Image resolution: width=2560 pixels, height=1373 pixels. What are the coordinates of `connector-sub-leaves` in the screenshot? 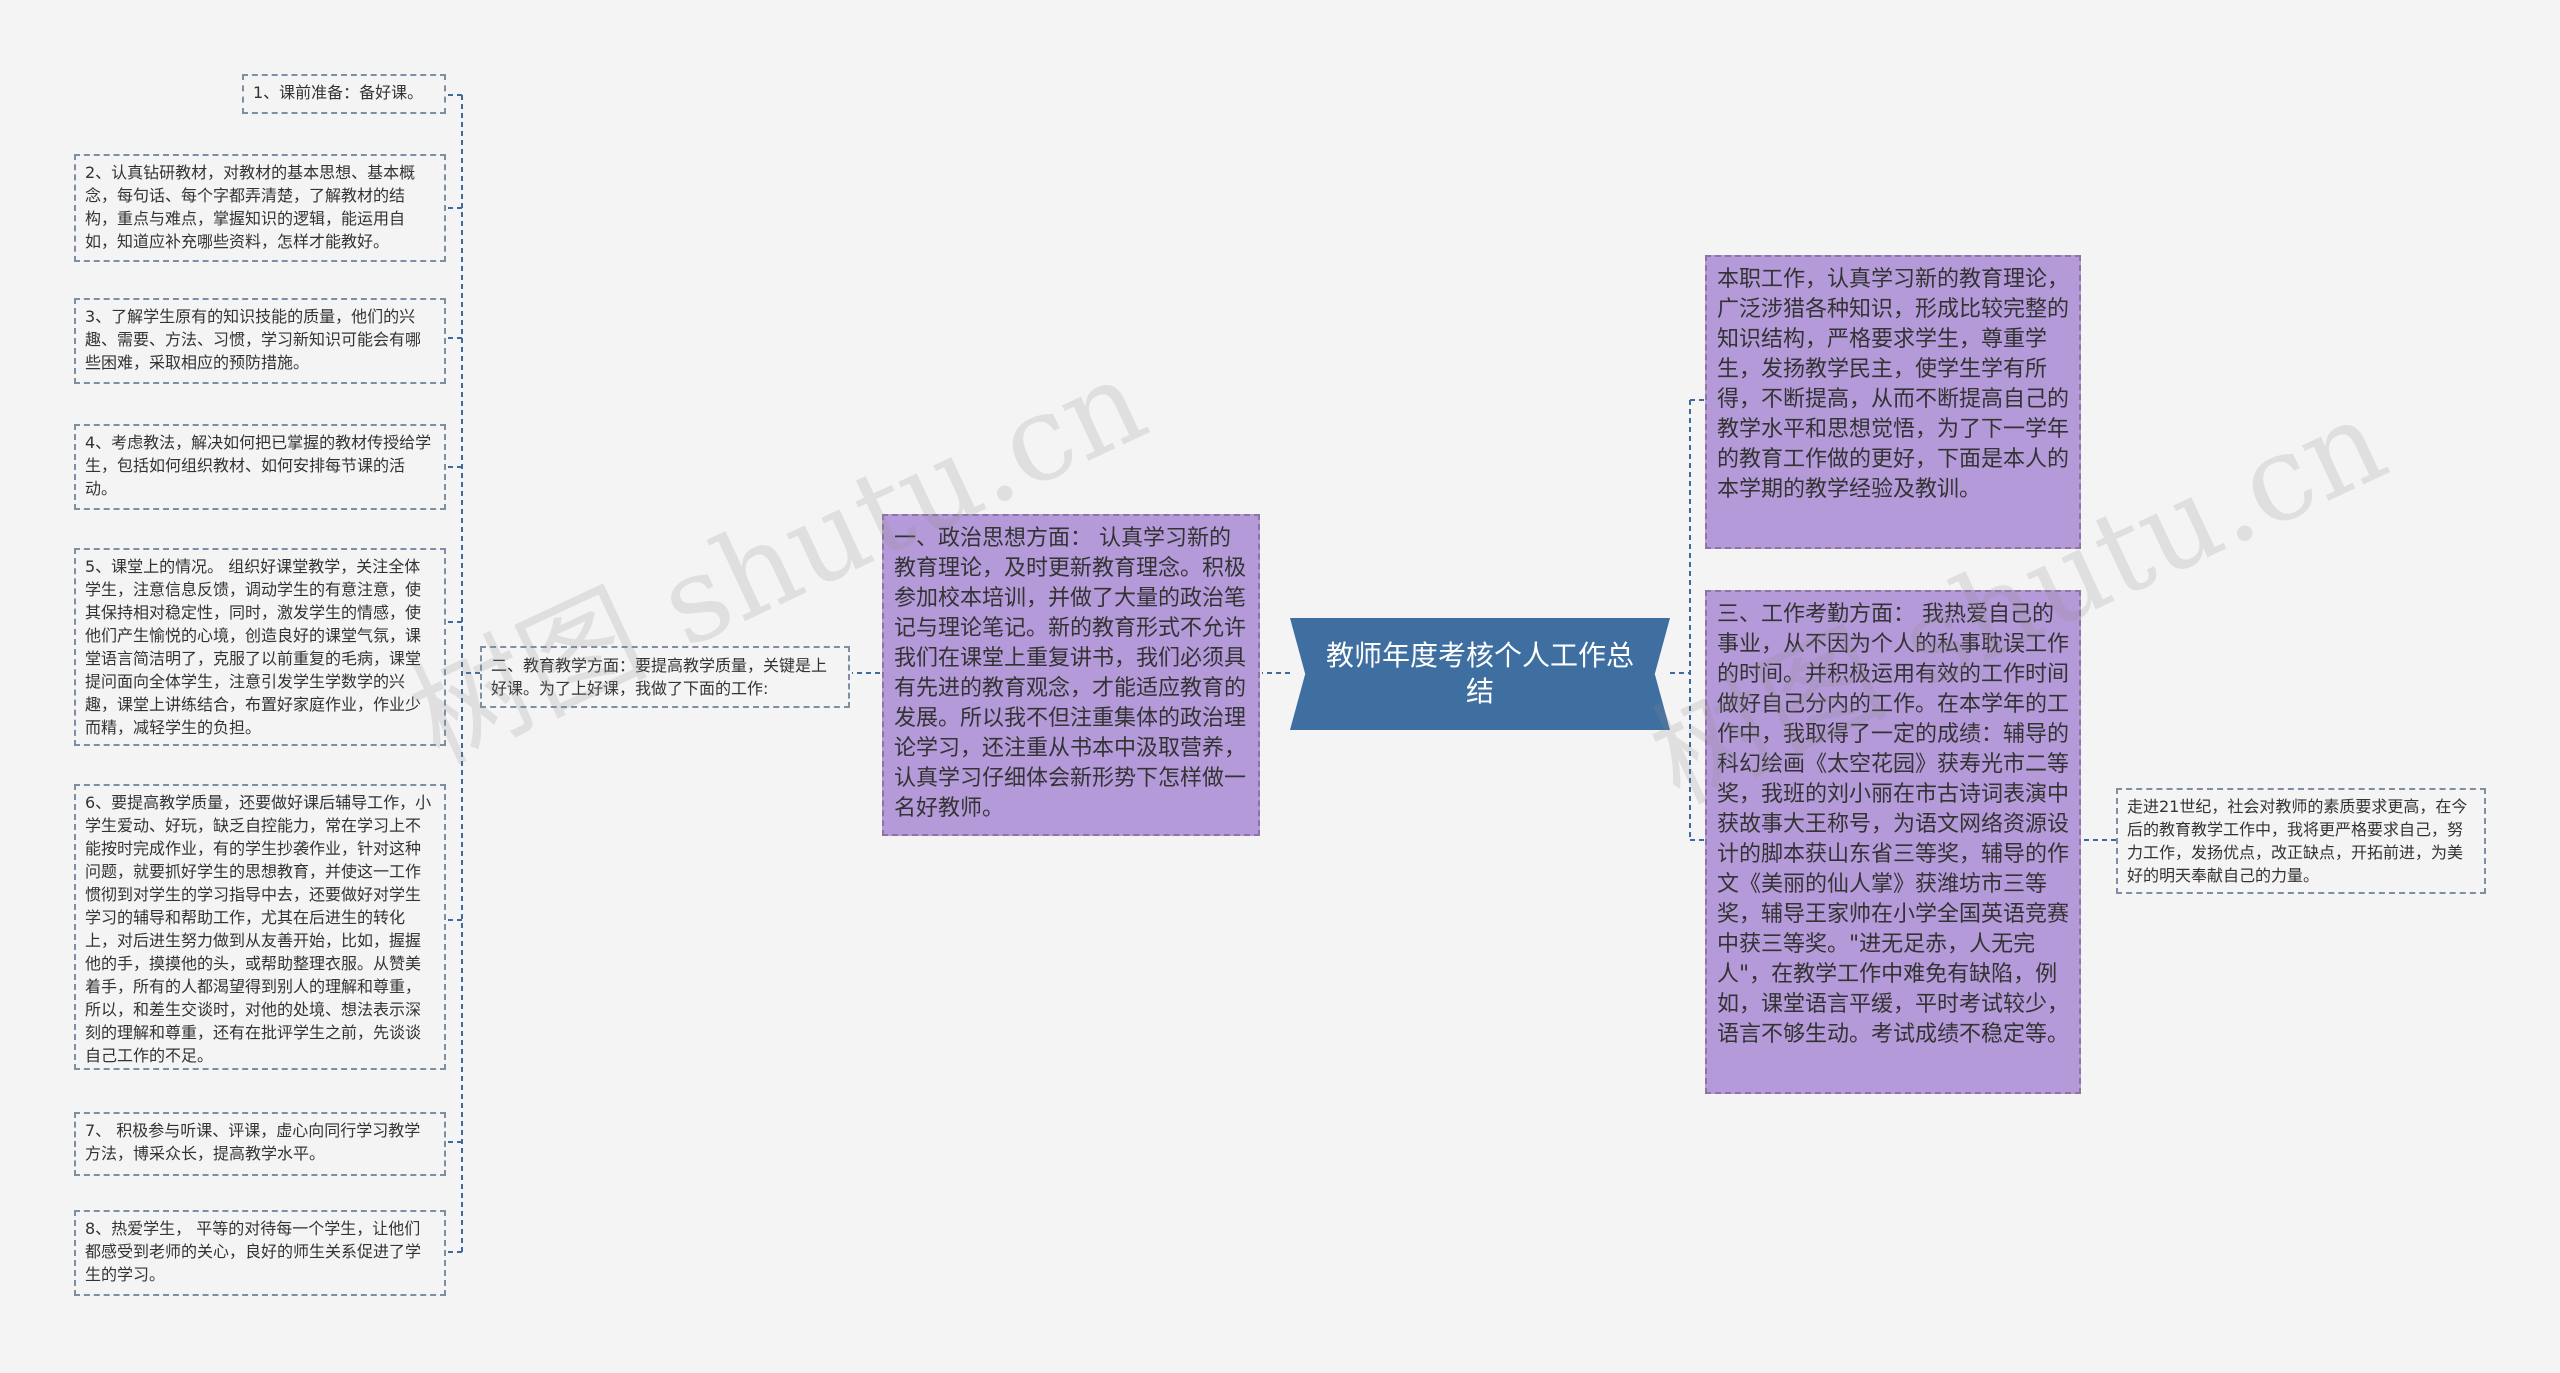 It's located at (463, 673).